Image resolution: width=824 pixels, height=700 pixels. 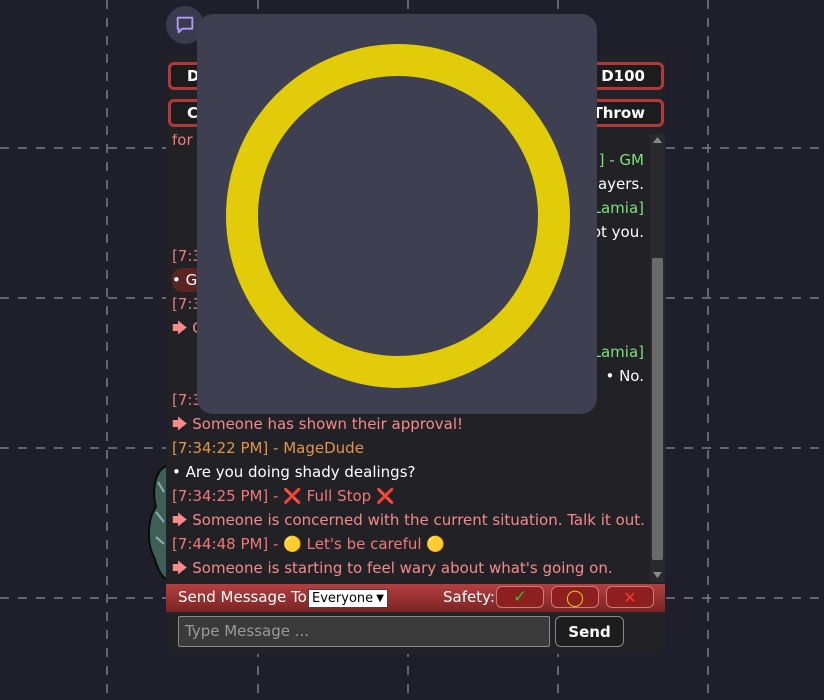 I want to click on log-line: • Are you doing shady dealings?, so click(x=294, y=472).